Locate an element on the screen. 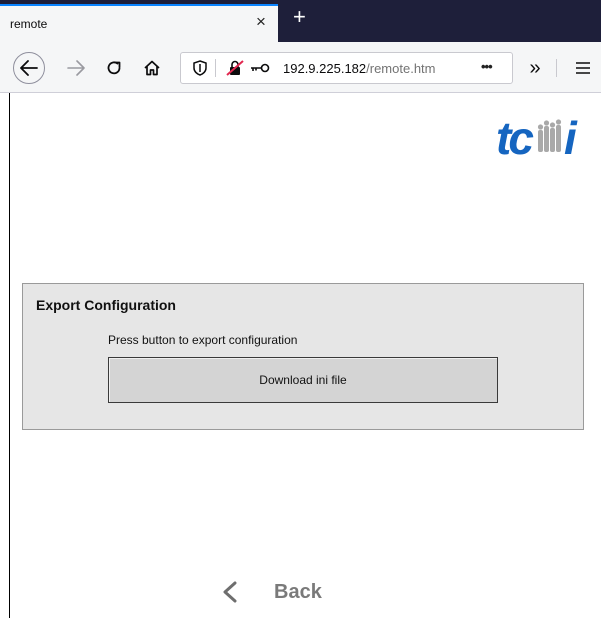  reload-button is located at coordinates (114, 68).